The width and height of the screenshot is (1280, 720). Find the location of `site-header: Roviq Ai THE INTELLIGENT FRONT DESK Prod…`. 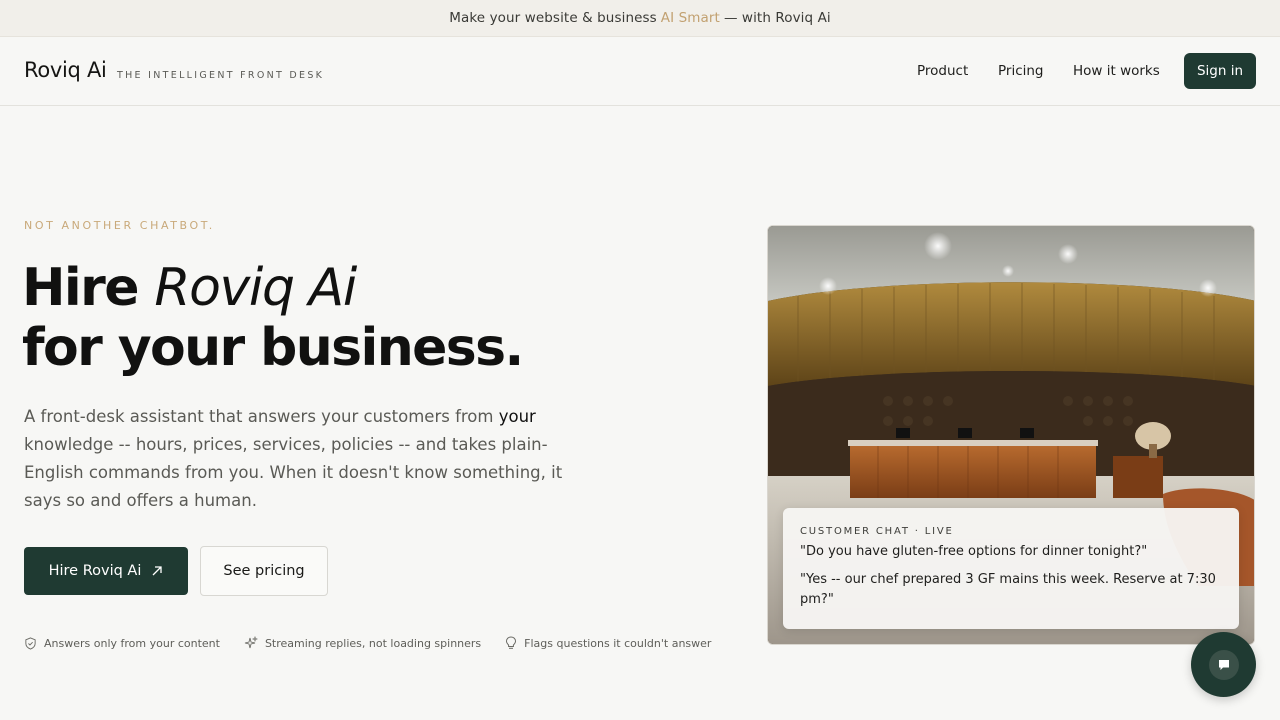

site-header: Roviq Ai THE INTELLIGENT FRONT DESK Prod… is located at coordinates (640, 71).